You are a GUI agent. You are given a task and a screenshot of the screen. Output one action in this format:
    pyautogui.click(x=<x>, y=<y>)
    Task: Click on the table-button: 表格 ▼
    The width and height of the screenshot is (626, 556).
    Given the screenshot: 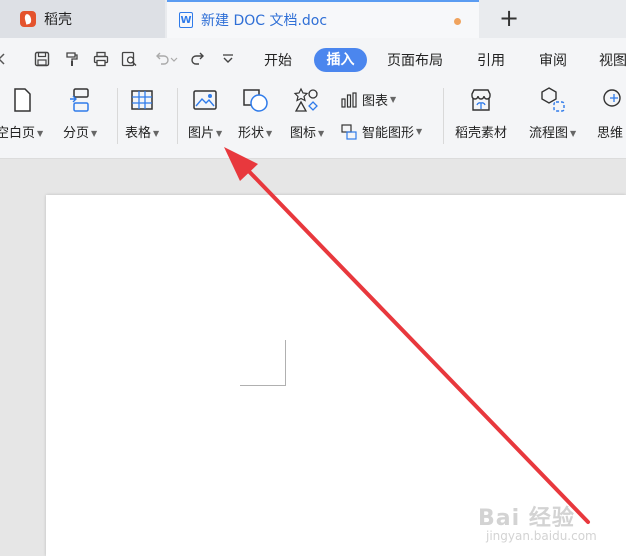 What is the action you would take?
    pyautogui.click(x=142, y=113)
    